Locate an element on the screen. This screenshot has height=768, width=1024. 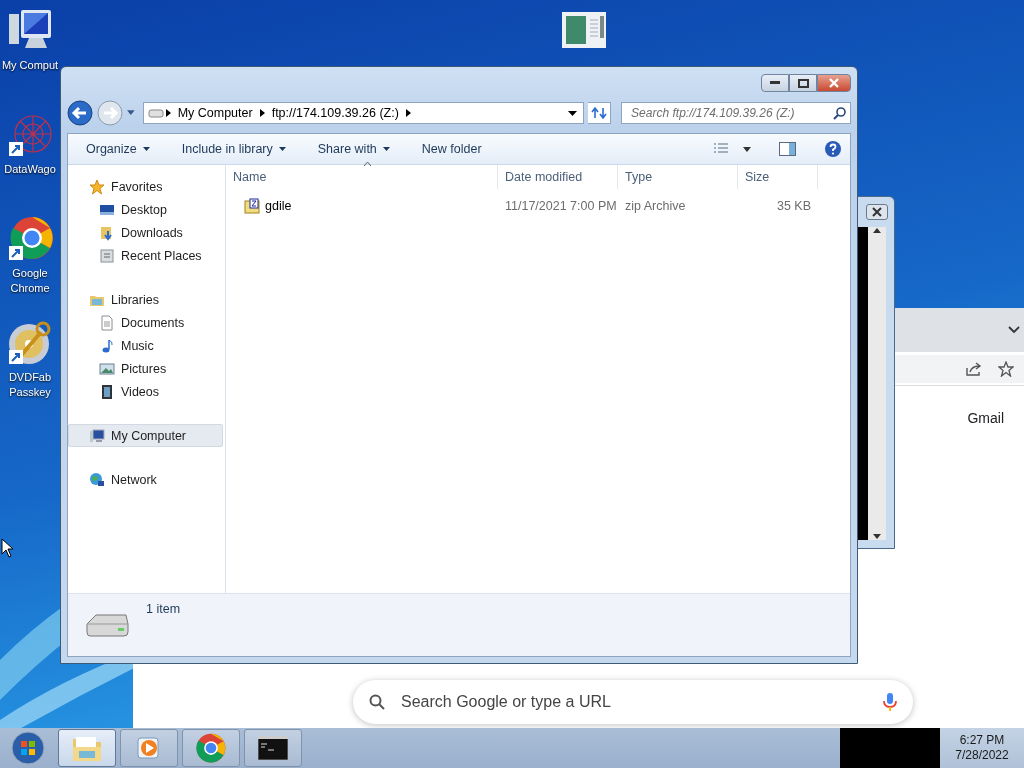
search-bar: Search ftp://174.109.39.26 (Z:) is located at coordinates (736, 113).